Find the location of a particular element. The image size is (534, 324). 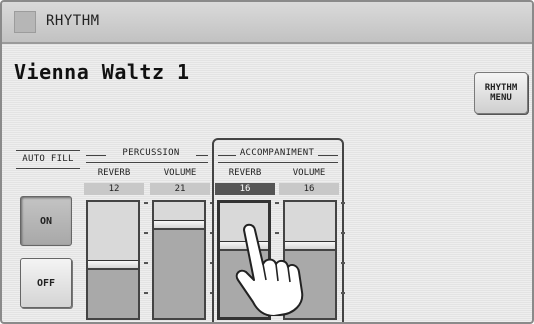

auto-fill-off-button: OFF is located at coordinates (46, 283).